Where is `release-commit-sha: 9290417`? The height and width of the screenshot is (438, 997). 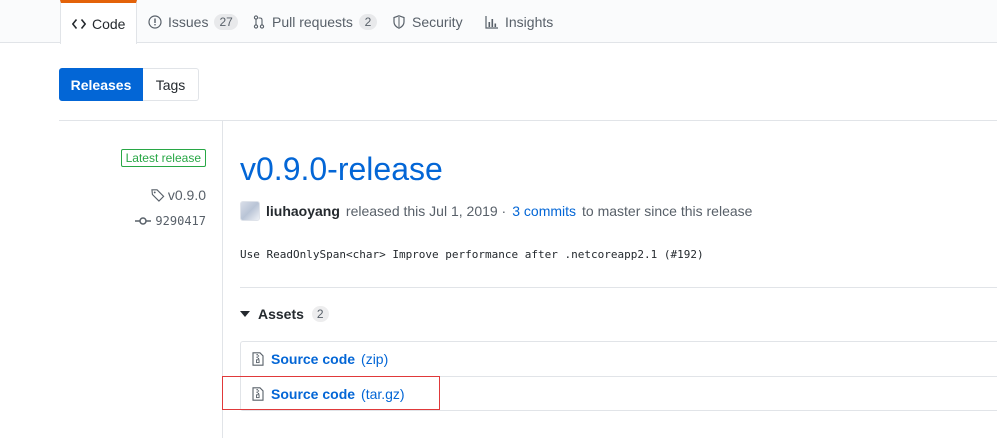 release-commit-sha: 9290417 is located at coordinates (180, 221).